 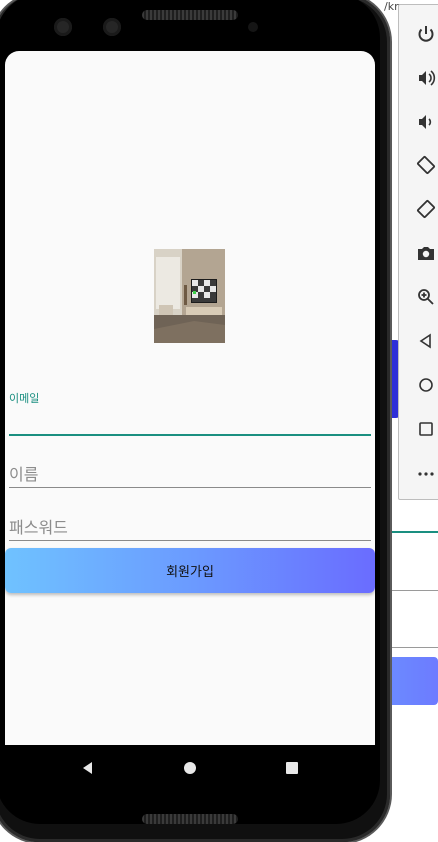 What do you see at coordinates (426, 78) in the screenshot?
I see `volume-up-icon` at bounding box center [426, 78].